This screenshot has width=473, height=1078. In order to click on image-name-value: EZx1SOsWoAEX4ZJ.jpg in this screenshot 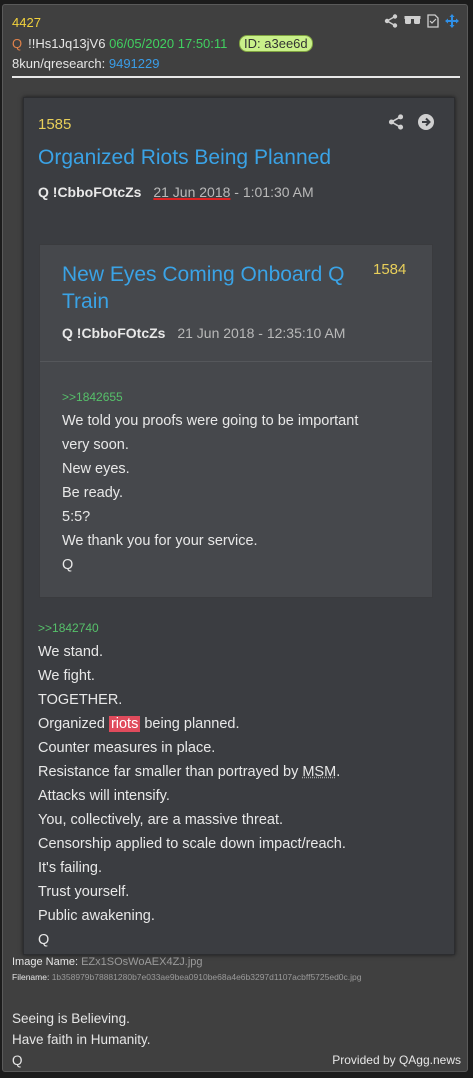, I will do `click(142, 962)`.